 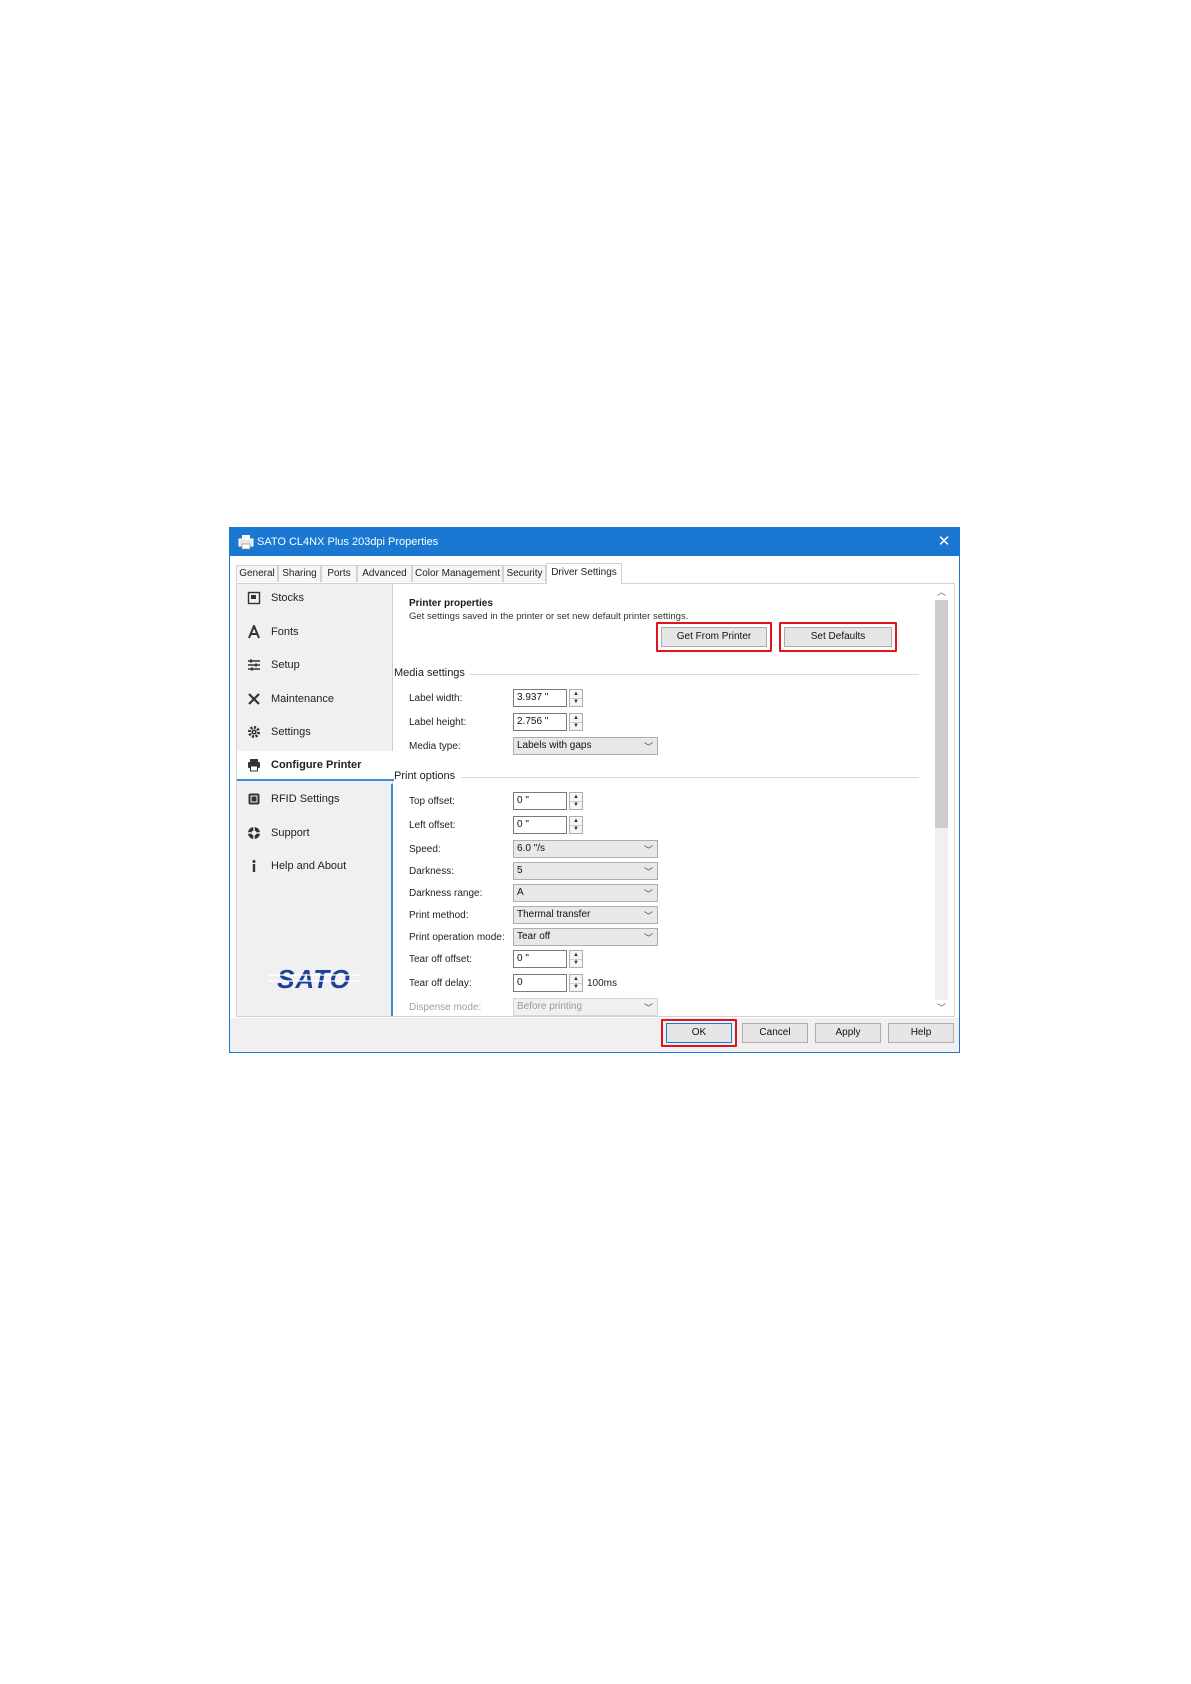 I want to click on rfid-icon, so click(x=254, y=799).